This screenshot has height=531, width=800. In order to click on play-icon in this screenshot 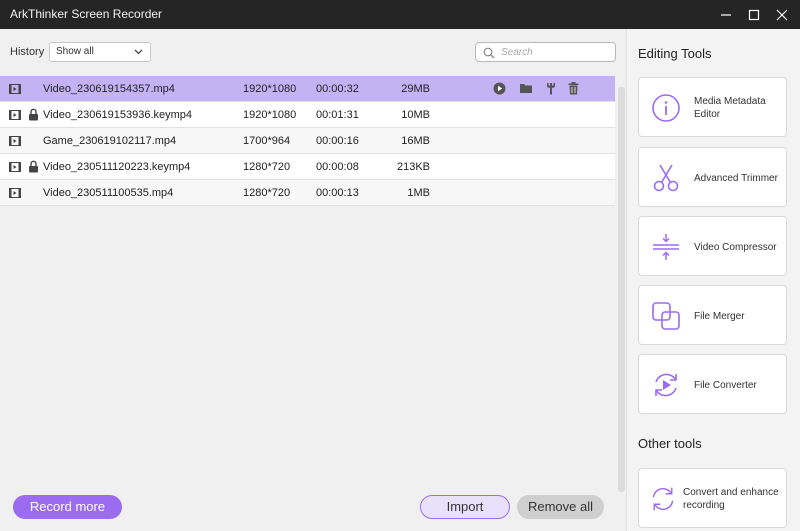, I will do `click(499, 90)`.